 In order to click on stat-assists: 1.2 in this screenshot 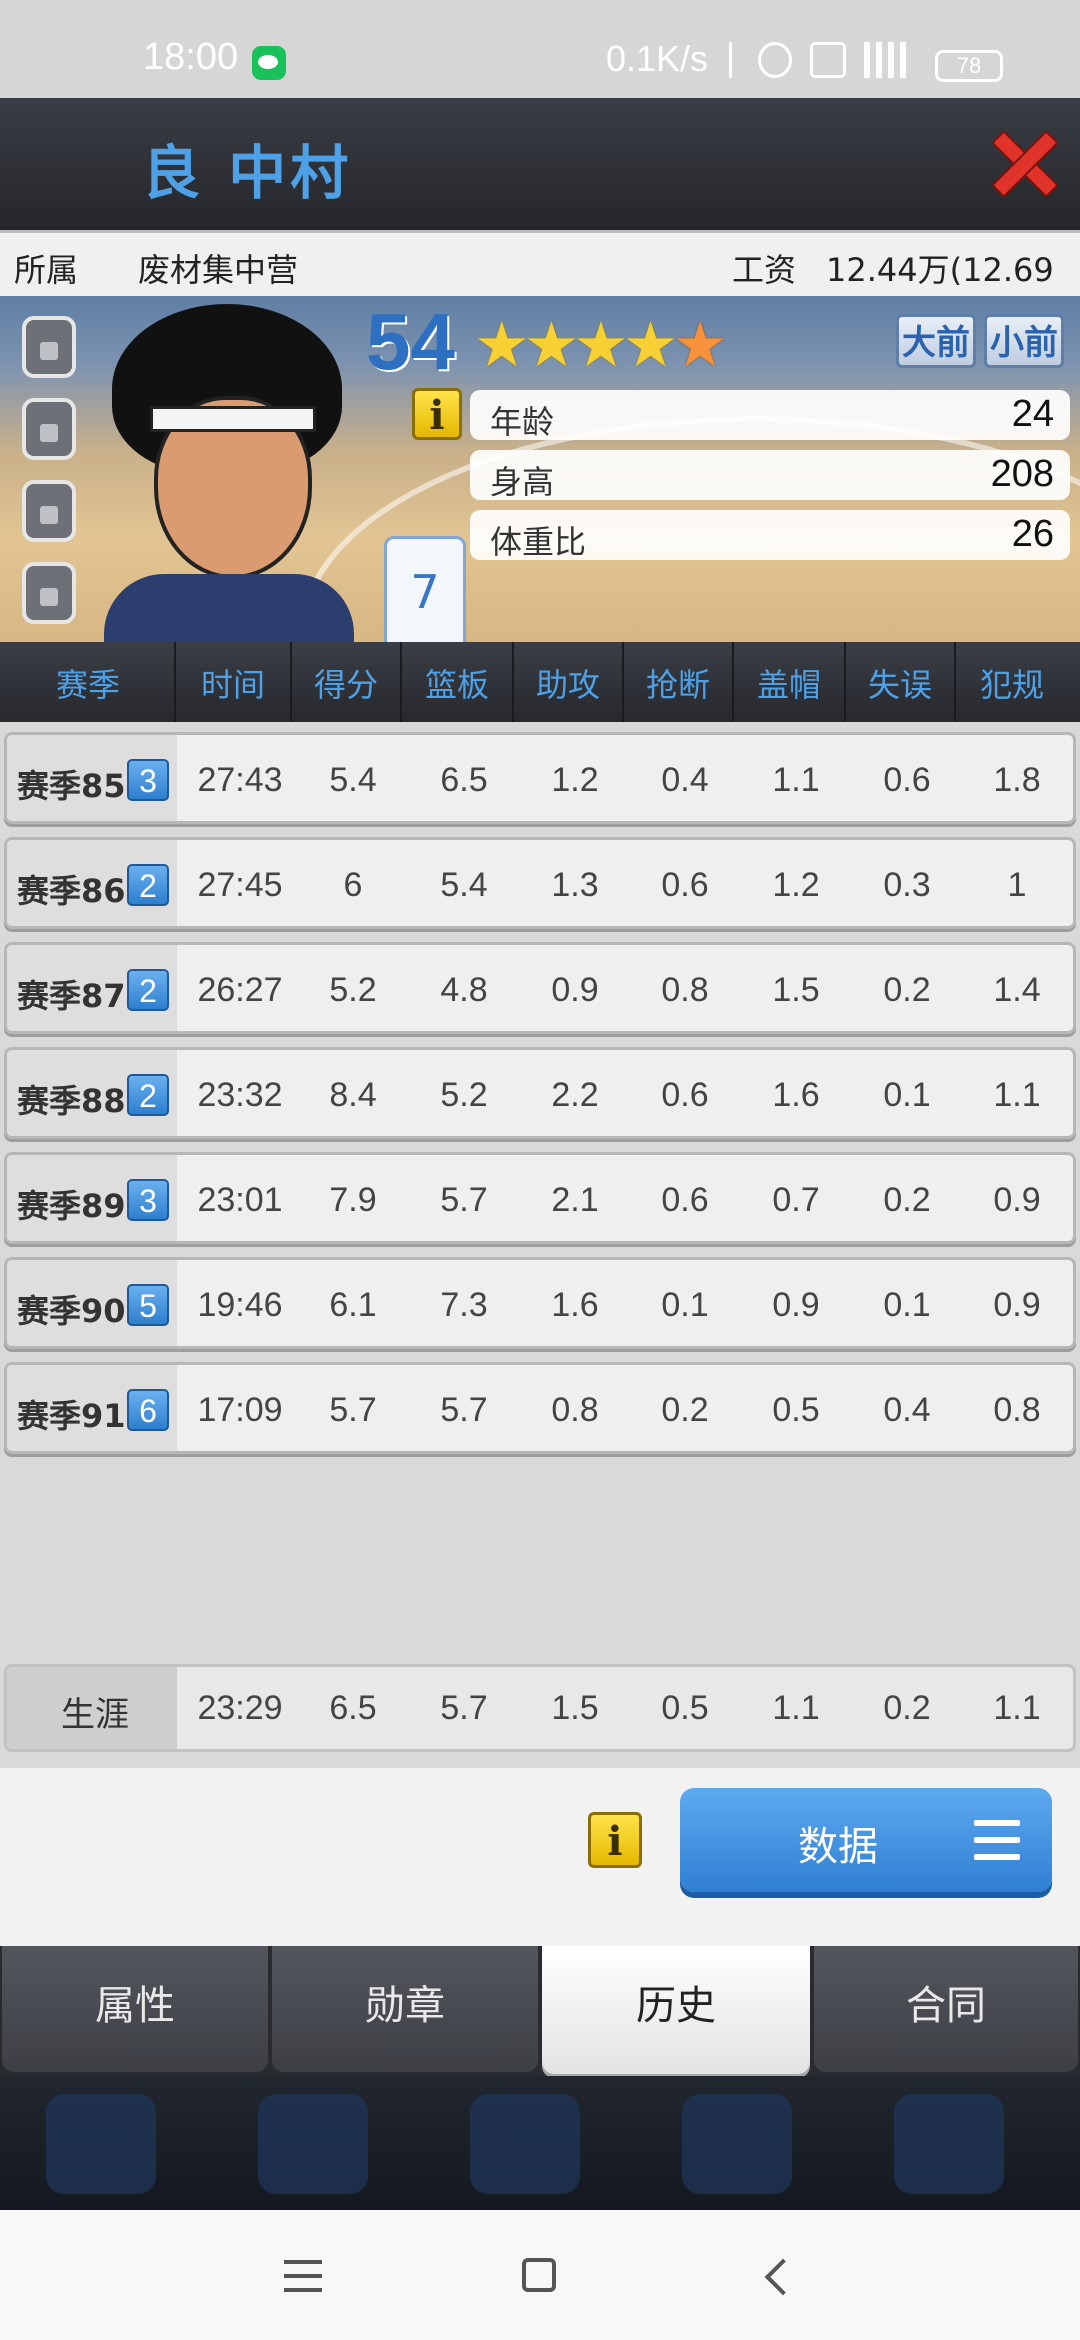, I will do `click(575, 780)`.